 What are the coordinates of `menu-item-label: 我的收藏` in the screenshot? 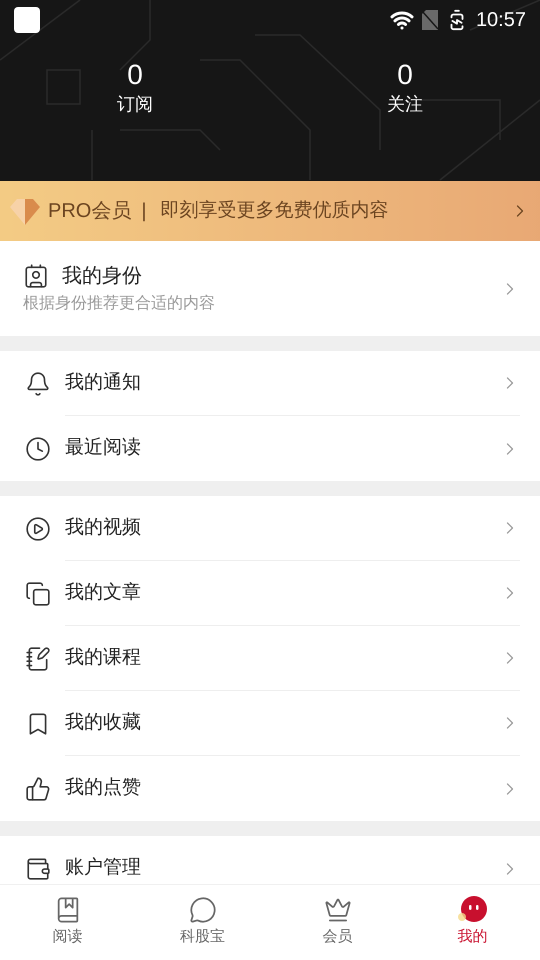 It's located at (103, 722).